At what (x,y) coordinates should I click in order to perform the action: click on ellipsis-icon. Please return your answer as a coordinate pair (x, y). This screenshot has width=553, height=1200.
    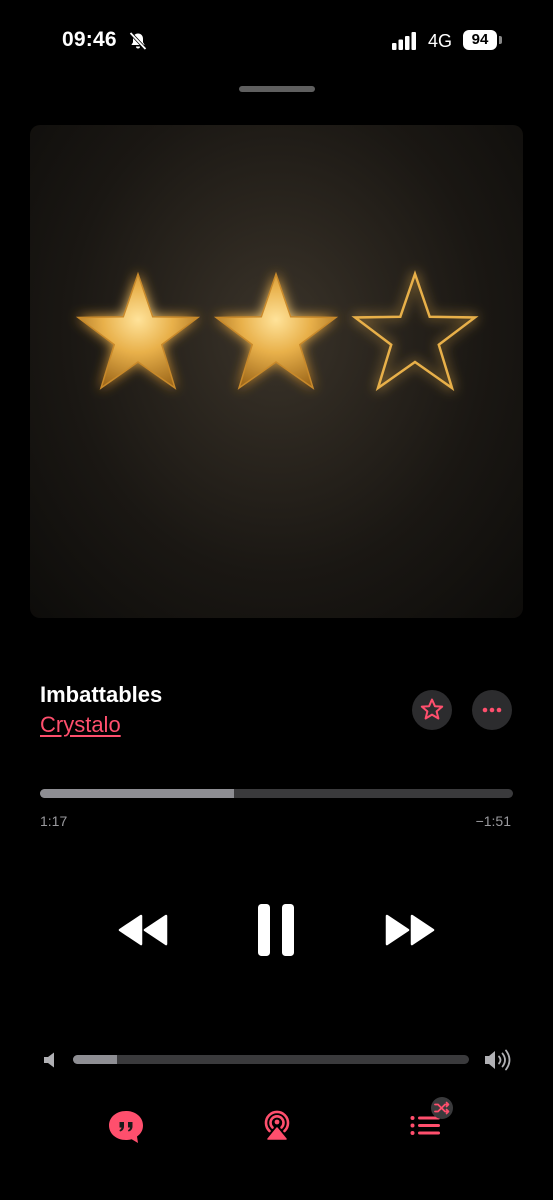
    Looking at the image, I should click on (492, 710).